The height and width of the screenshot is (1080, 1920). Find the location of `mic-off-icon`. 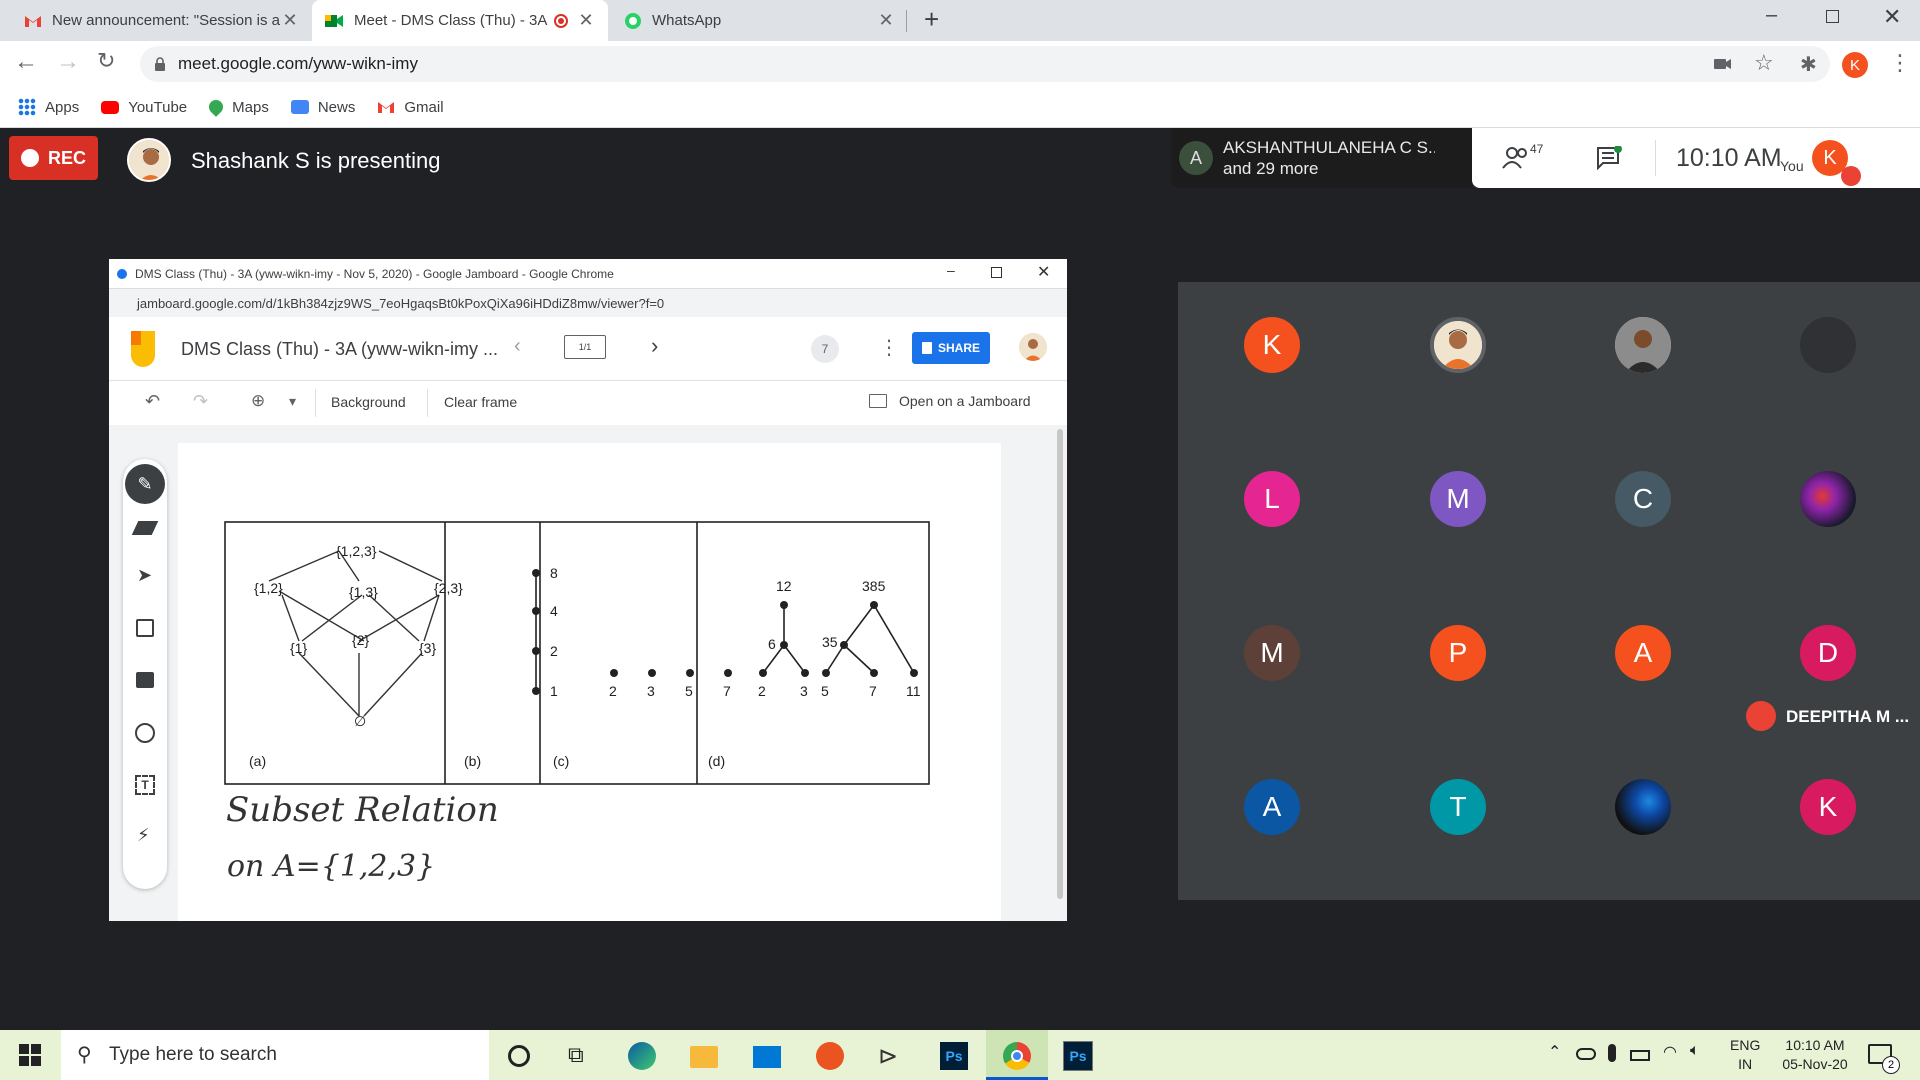

mic-off-icon is located at coordinates (1761, 716).